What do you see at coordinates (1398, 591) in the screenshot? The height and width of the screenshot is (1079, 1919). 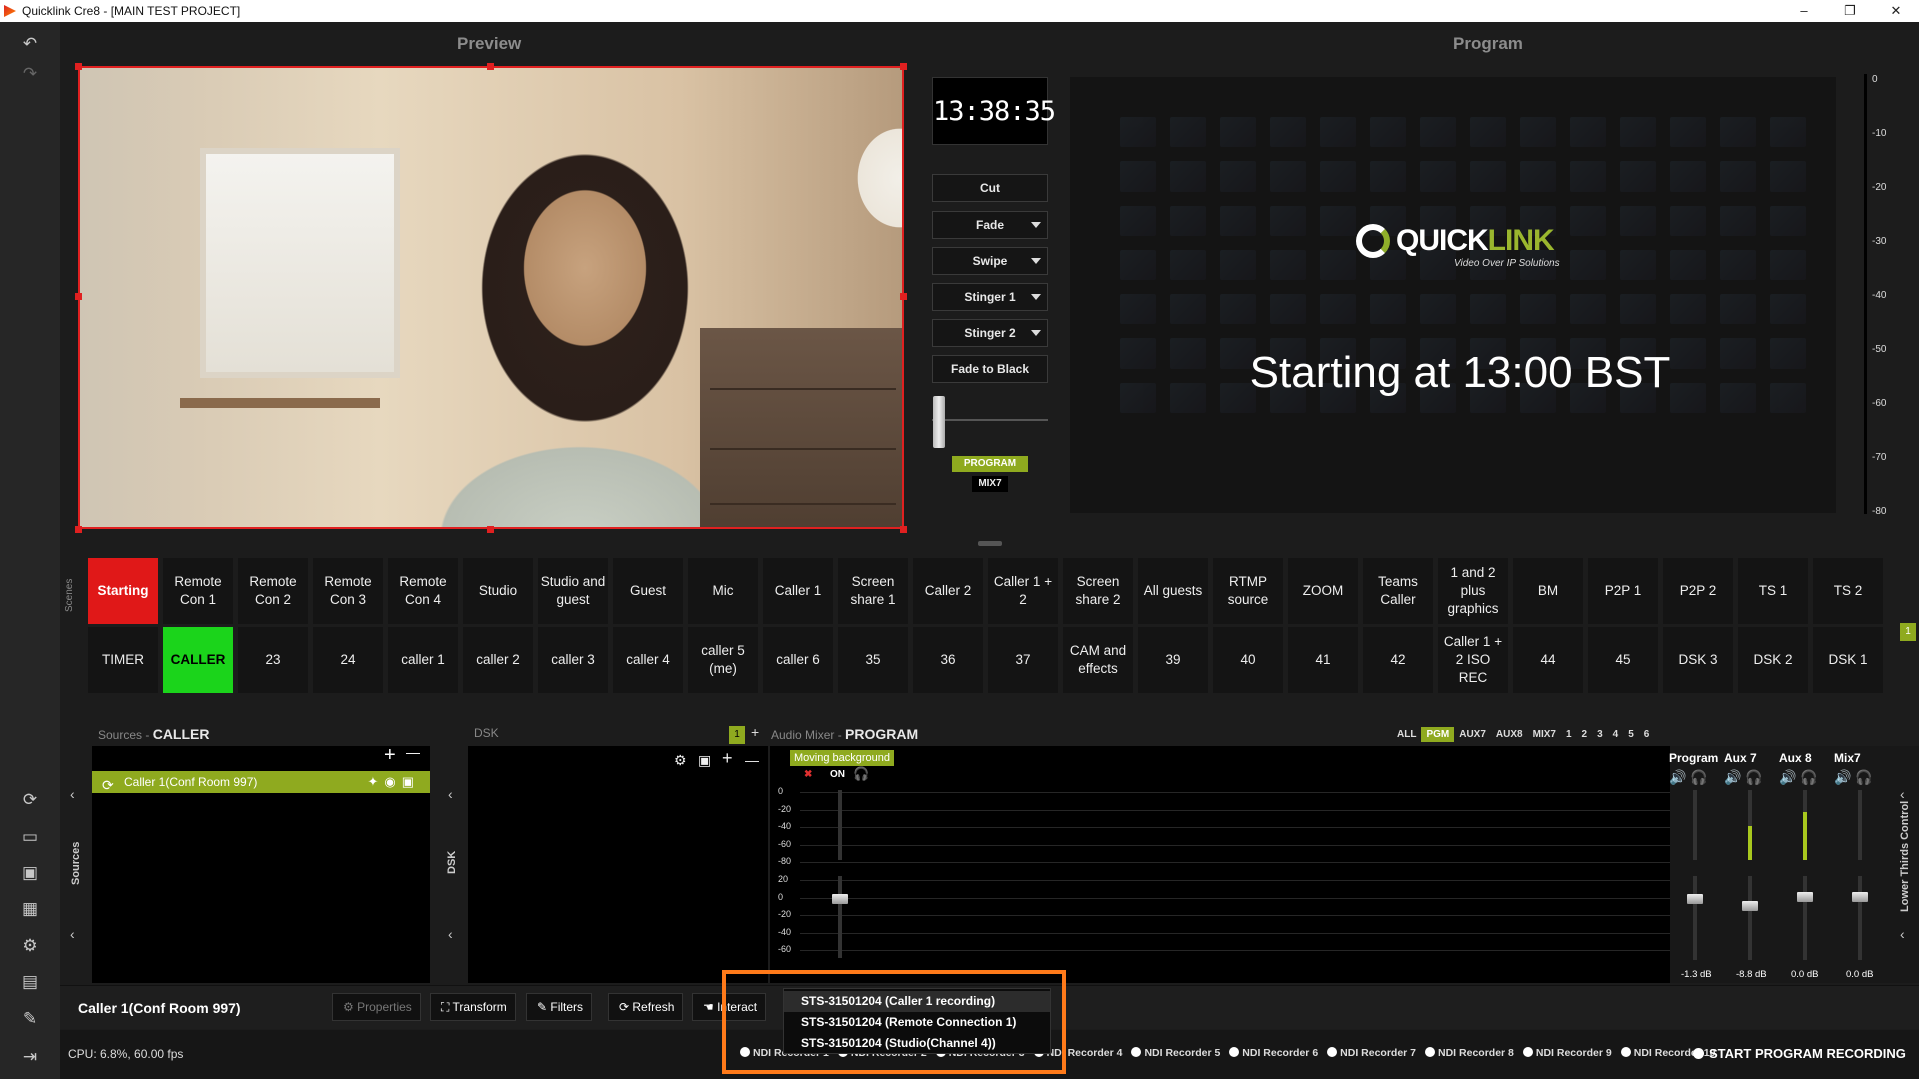 I see `scene-button: Teams Caller` at bounding box center [1398, 591].